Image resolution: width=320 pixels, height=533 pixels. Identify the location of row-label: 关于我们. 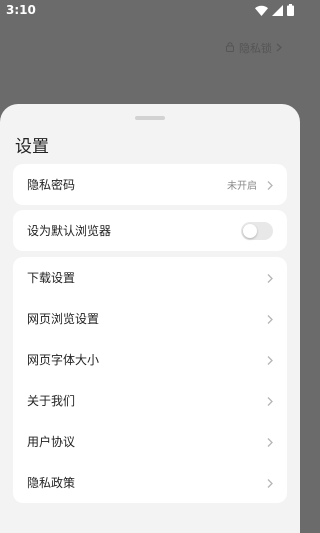
(51, 401).